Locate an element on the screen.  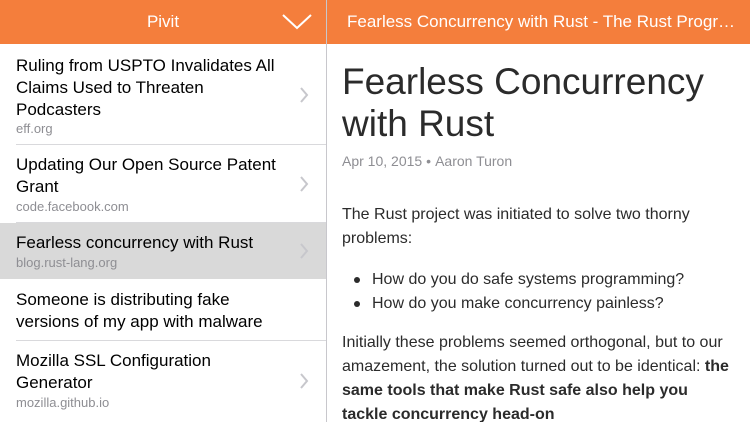
collapse-button is located at coordinates (297, 22).